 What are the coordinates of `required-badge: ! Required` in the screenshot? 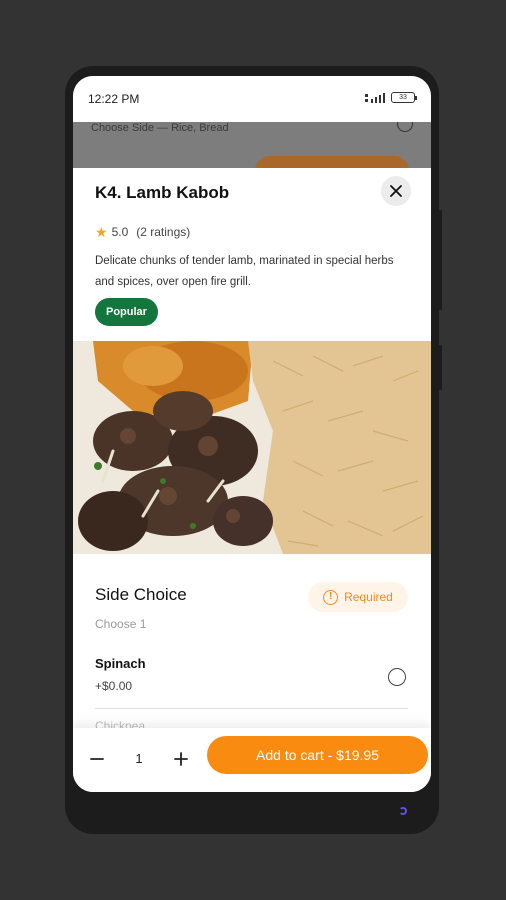 It's located at (358, 597).